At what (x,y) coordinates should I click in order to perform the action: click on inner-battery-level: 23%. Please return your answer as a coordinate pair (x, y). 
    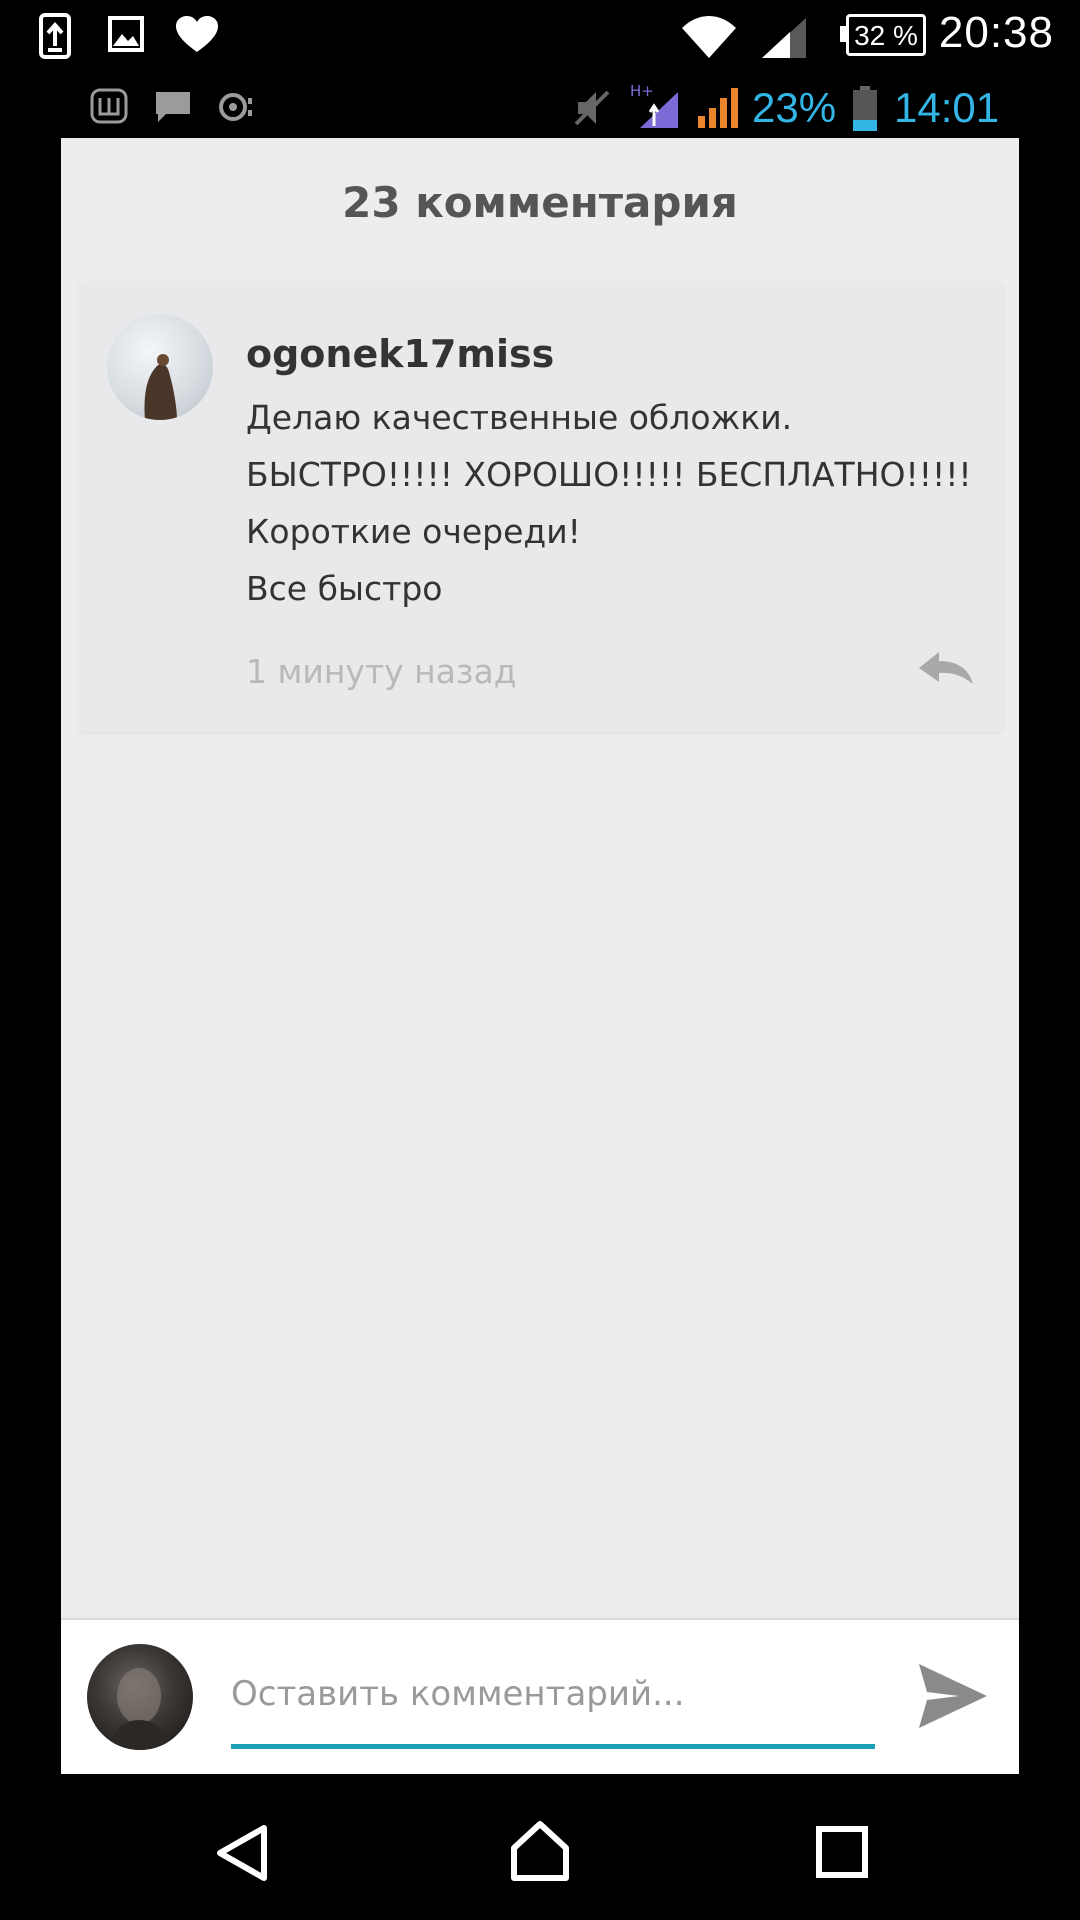
    Looking at the image, I should click on (794, 107).